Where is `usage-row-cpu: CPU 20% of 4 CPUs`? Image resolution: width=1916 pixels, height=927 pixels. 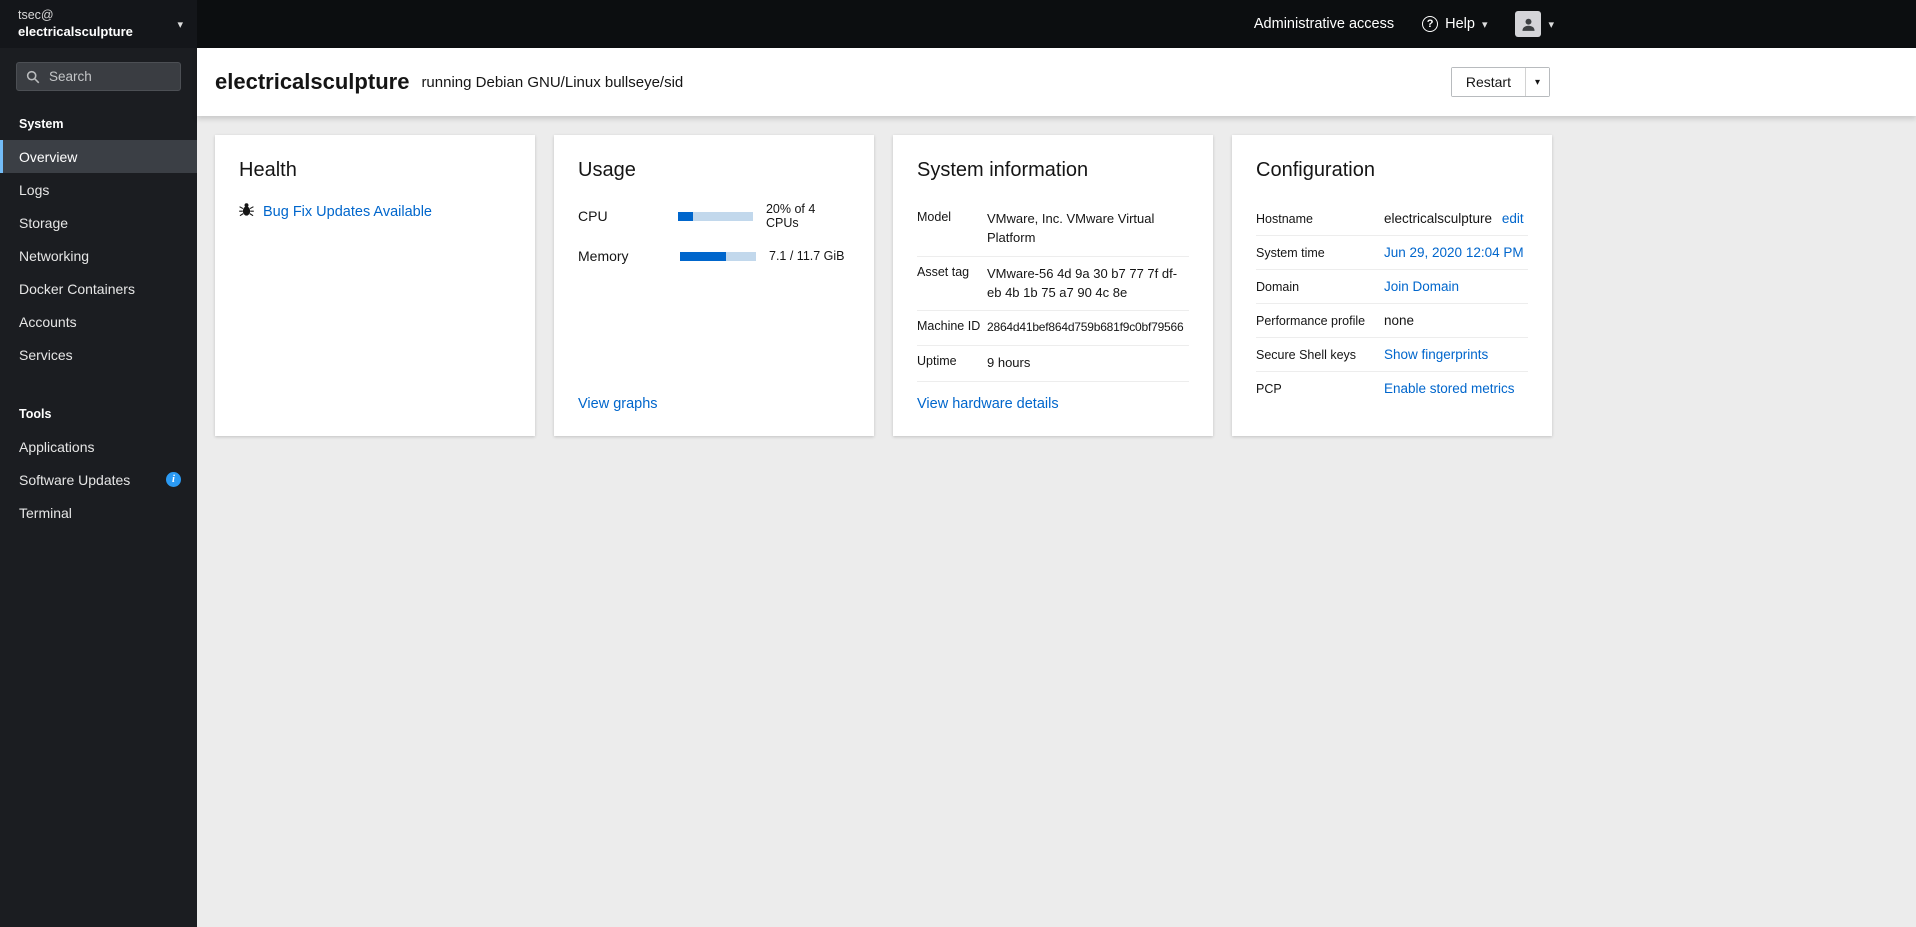 usage-row-cpu: CPU 20% of 4 CPUs is located at coordinates (714, 216).